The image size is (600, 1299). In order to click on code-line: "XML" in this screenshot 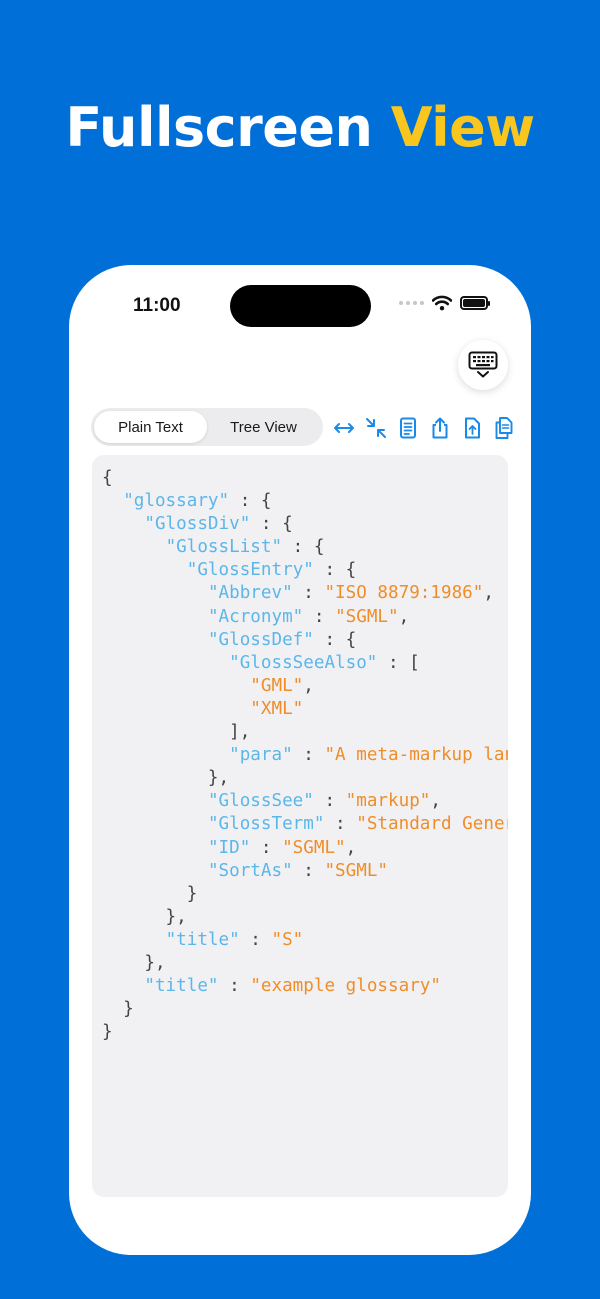, I will do `click(305, 709)`.